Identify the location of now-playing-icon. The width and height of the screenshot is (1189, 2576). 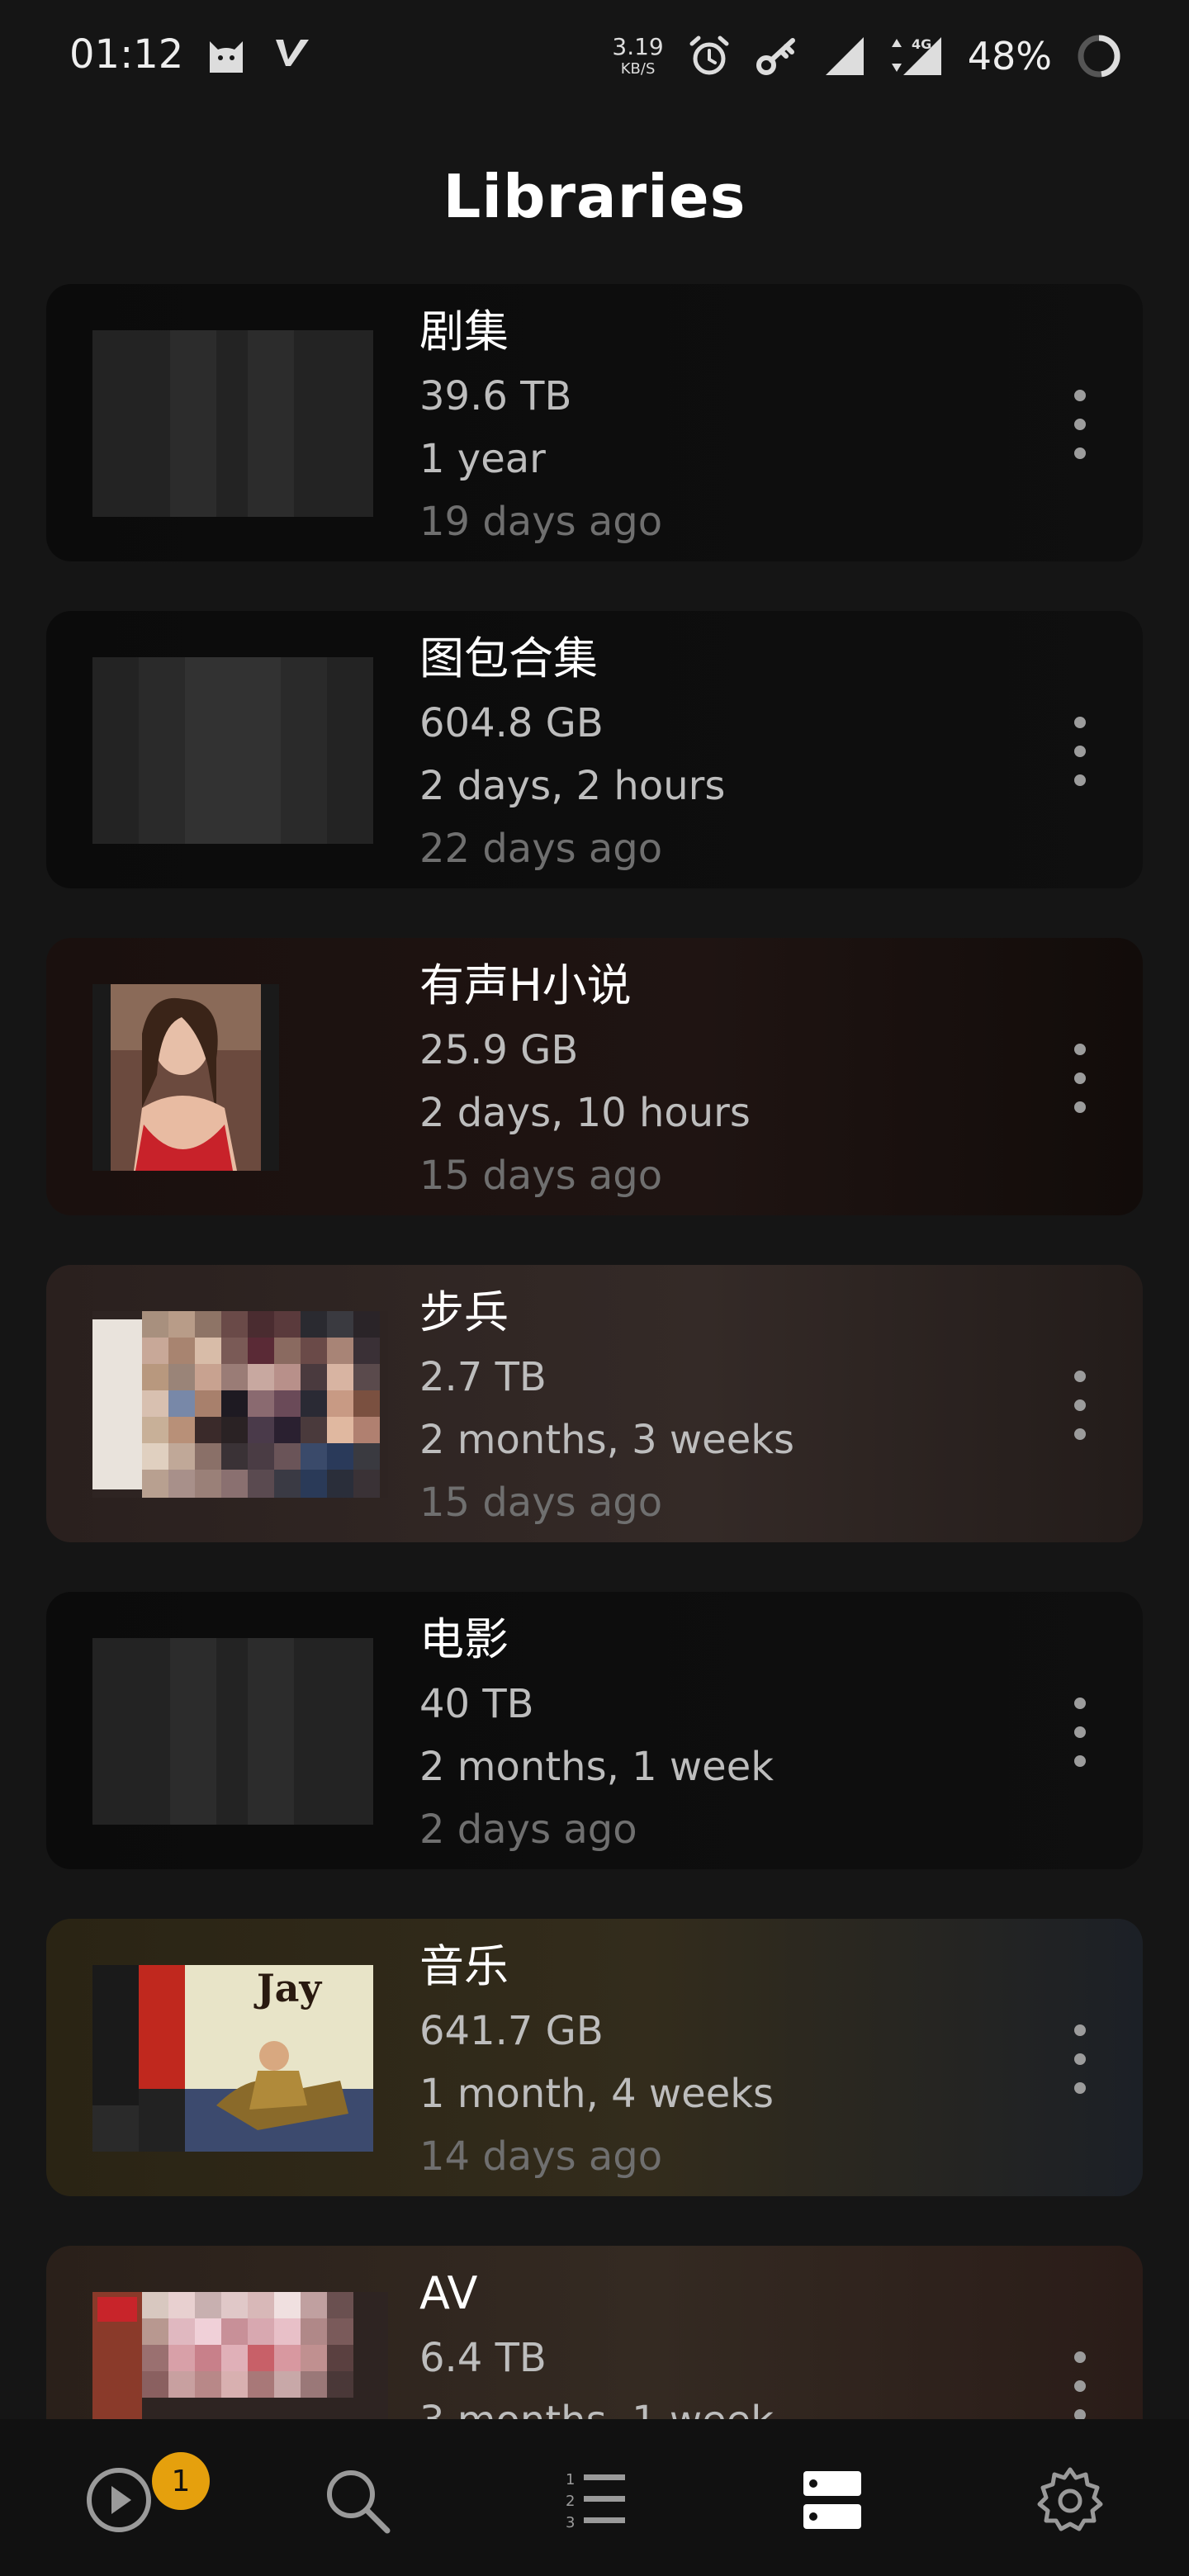
(119, 2500).